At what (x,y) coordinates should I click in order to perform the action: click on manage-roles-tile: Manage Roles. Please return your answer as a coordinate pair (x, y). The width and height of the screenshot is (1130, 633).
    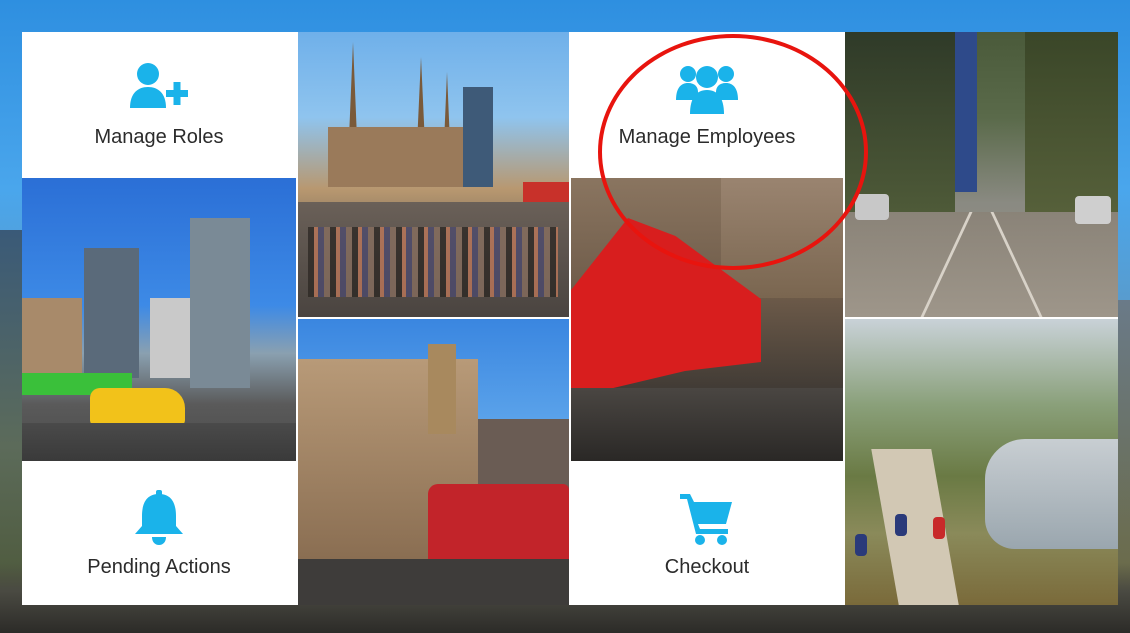
    Looking at the image, I should click on (159, 104).